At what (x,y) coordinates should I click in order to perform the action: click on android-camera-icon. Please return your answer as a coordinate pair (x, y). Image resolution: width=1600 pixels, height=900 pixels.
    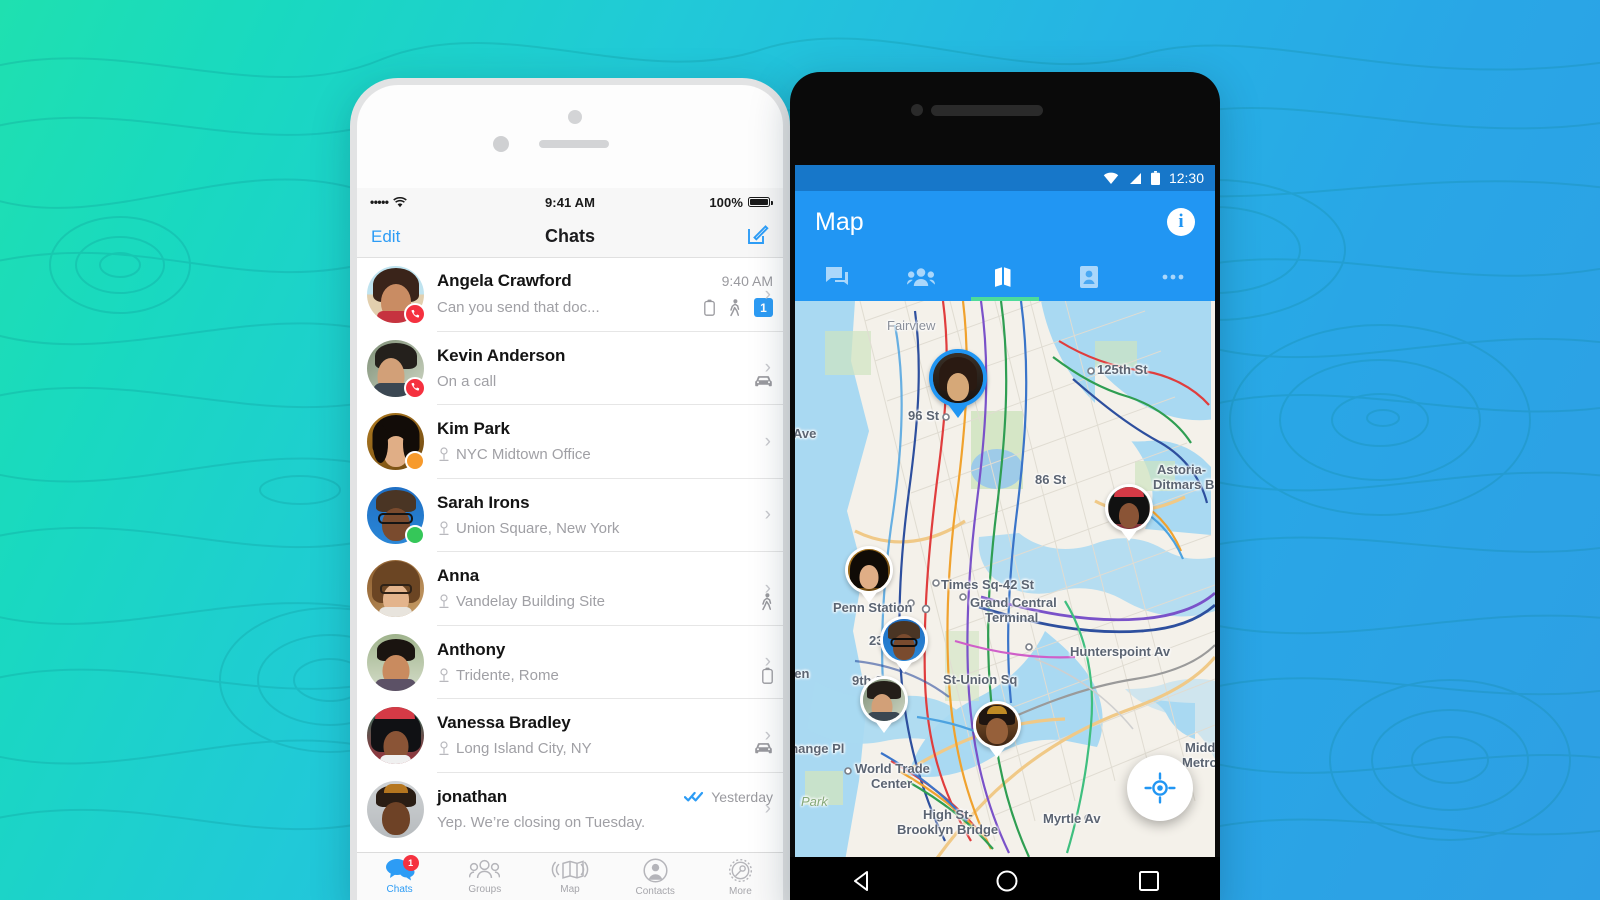
    Looking at the image, I should click on (917, 110).